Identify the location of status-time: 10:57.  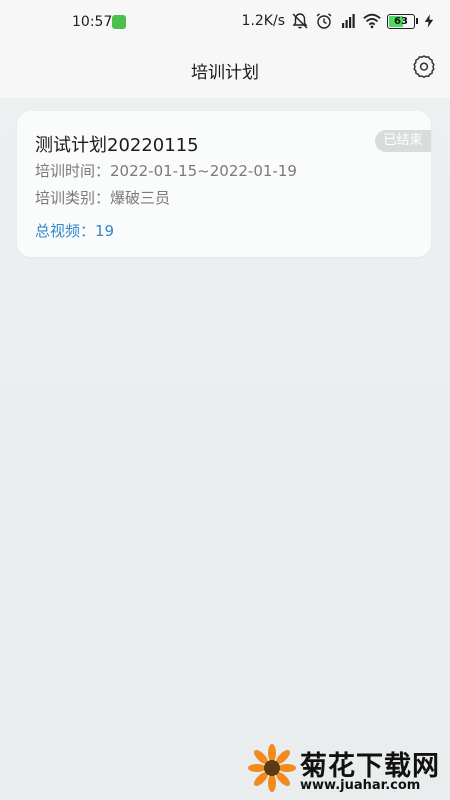
(92, 22).